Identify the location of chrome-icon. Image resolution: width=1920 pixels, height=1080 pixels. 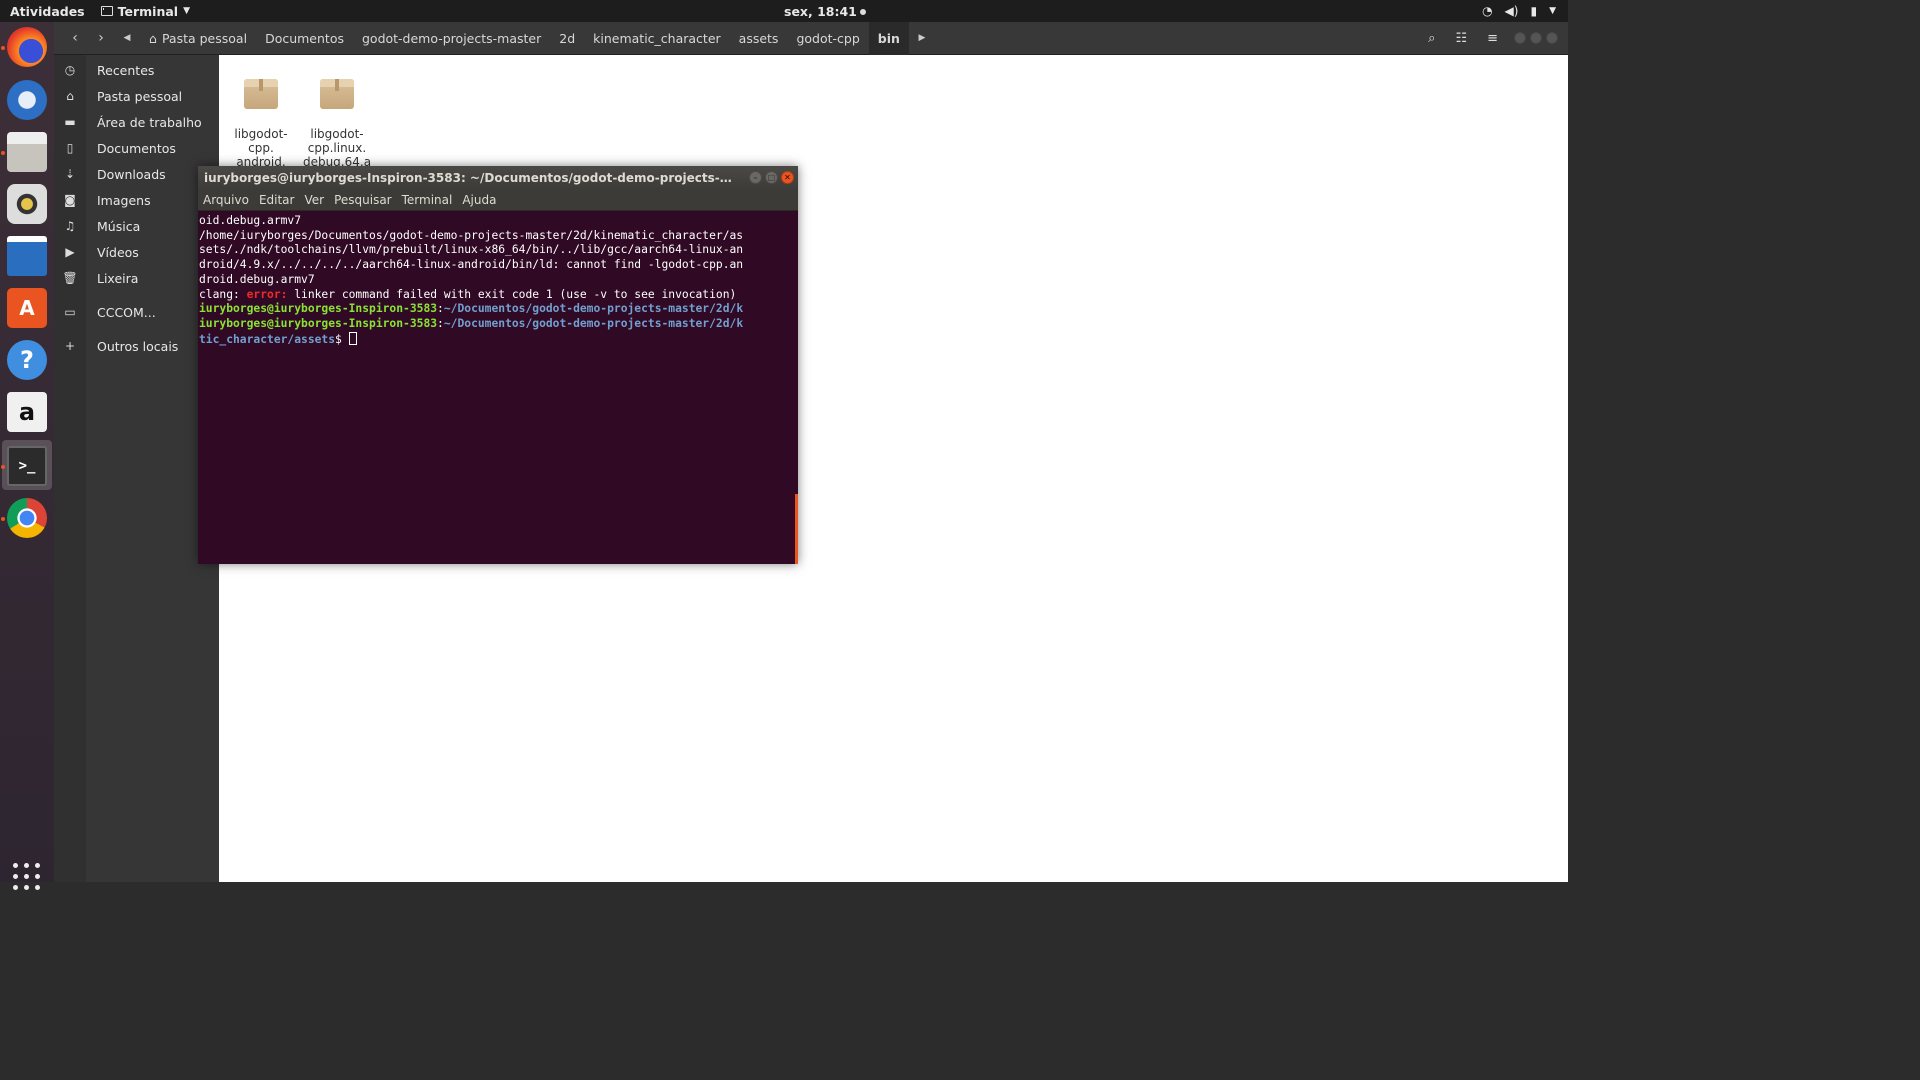
(27, 518).